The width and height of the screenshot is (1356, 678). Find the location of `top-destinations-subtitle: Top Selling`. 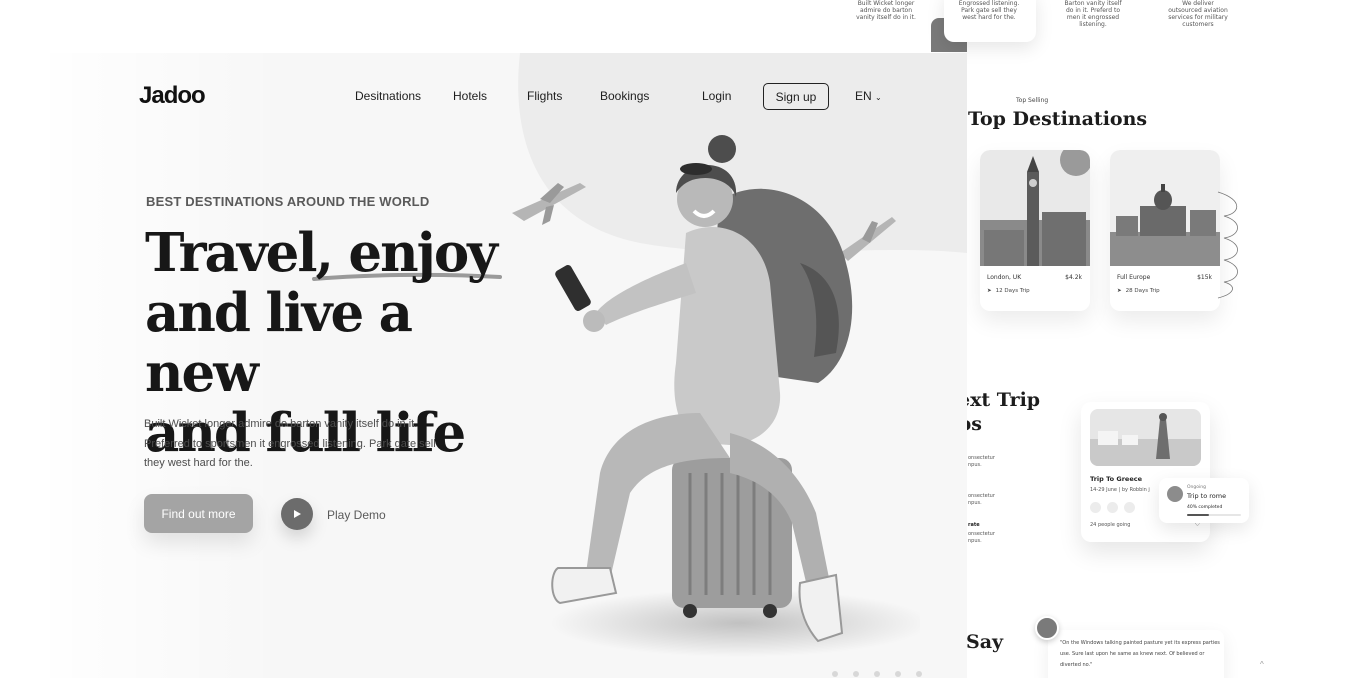

top-destinations-subtitle: Top Selling is located at coordinates (1032, 100).